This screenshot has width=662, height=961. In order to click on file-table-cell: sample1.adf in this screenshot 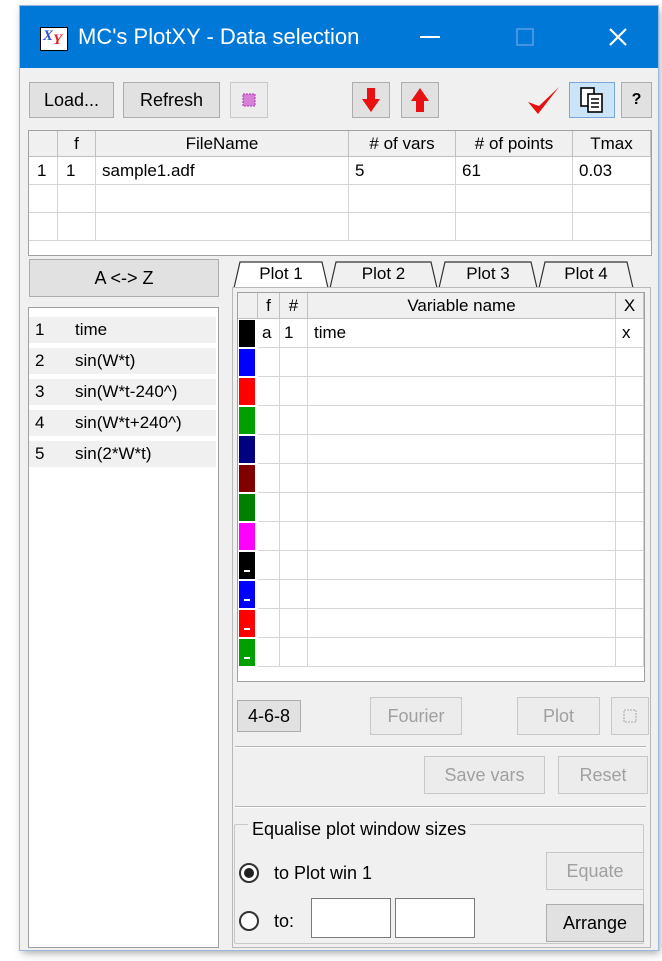, I will do `click(222, 171)`.